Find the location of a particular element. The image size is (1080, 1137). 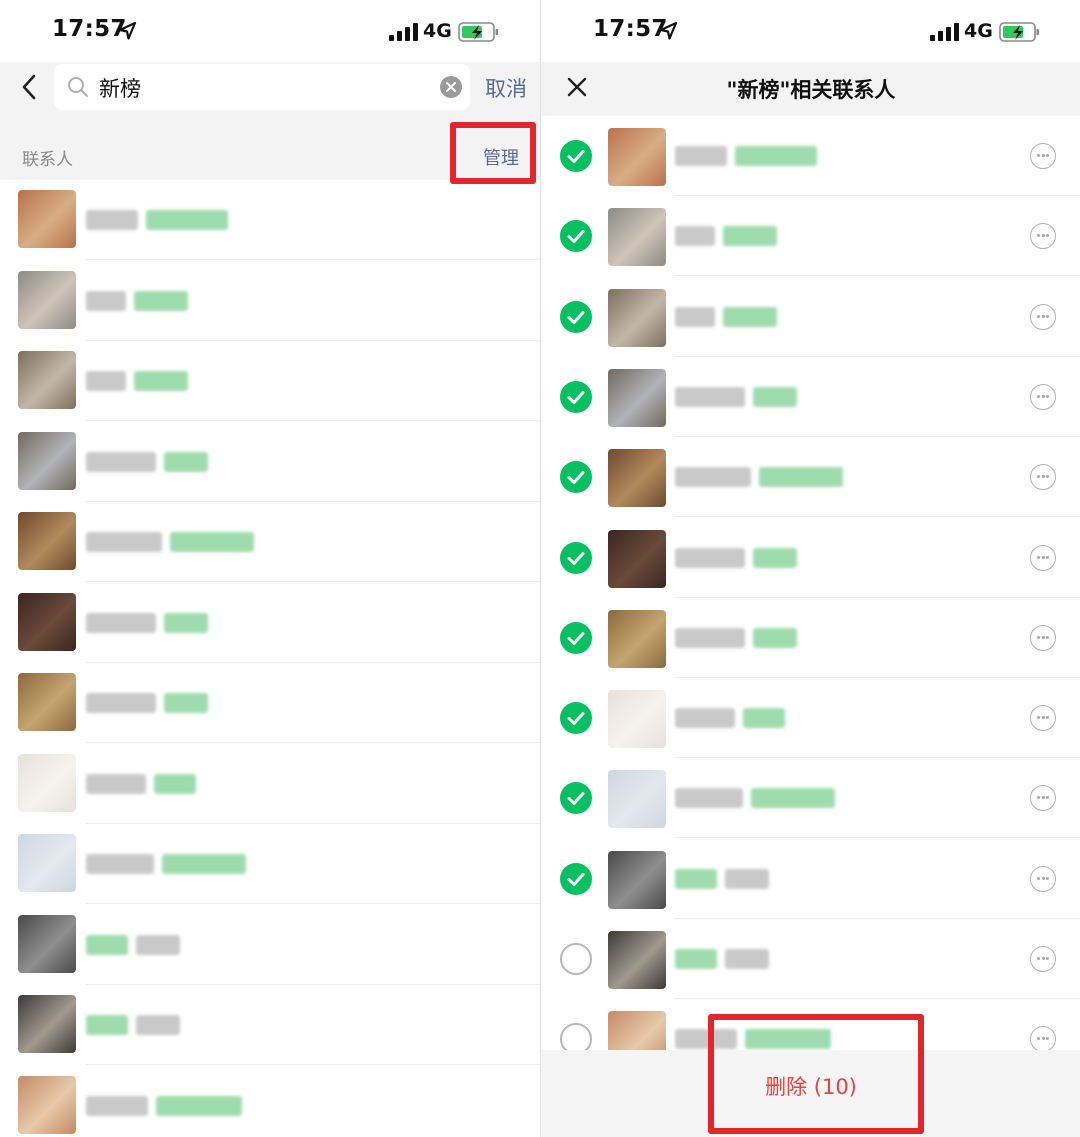

back-arrow-icon is located at coordinates (30, 87).